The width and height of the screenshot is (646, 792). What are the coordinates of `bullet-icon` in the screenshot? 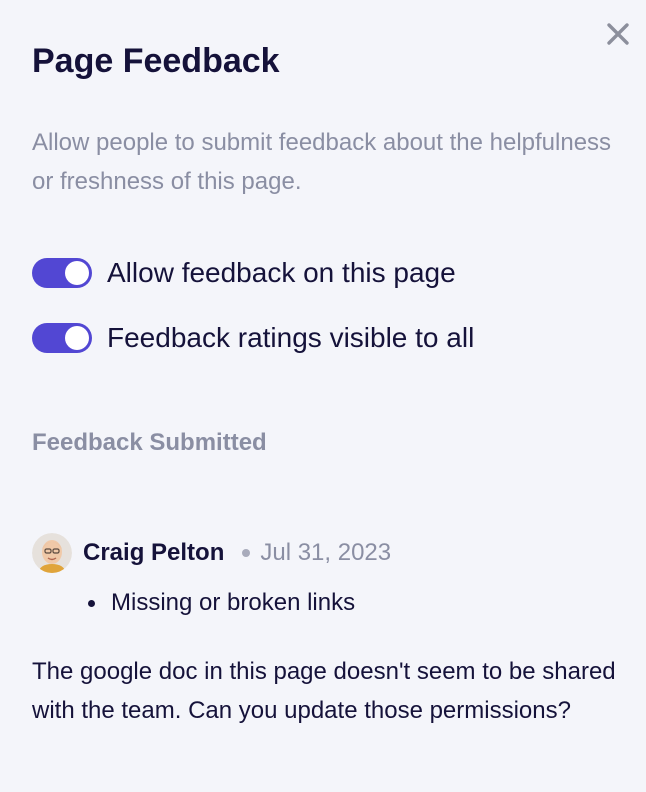 It's located at (91, 603).